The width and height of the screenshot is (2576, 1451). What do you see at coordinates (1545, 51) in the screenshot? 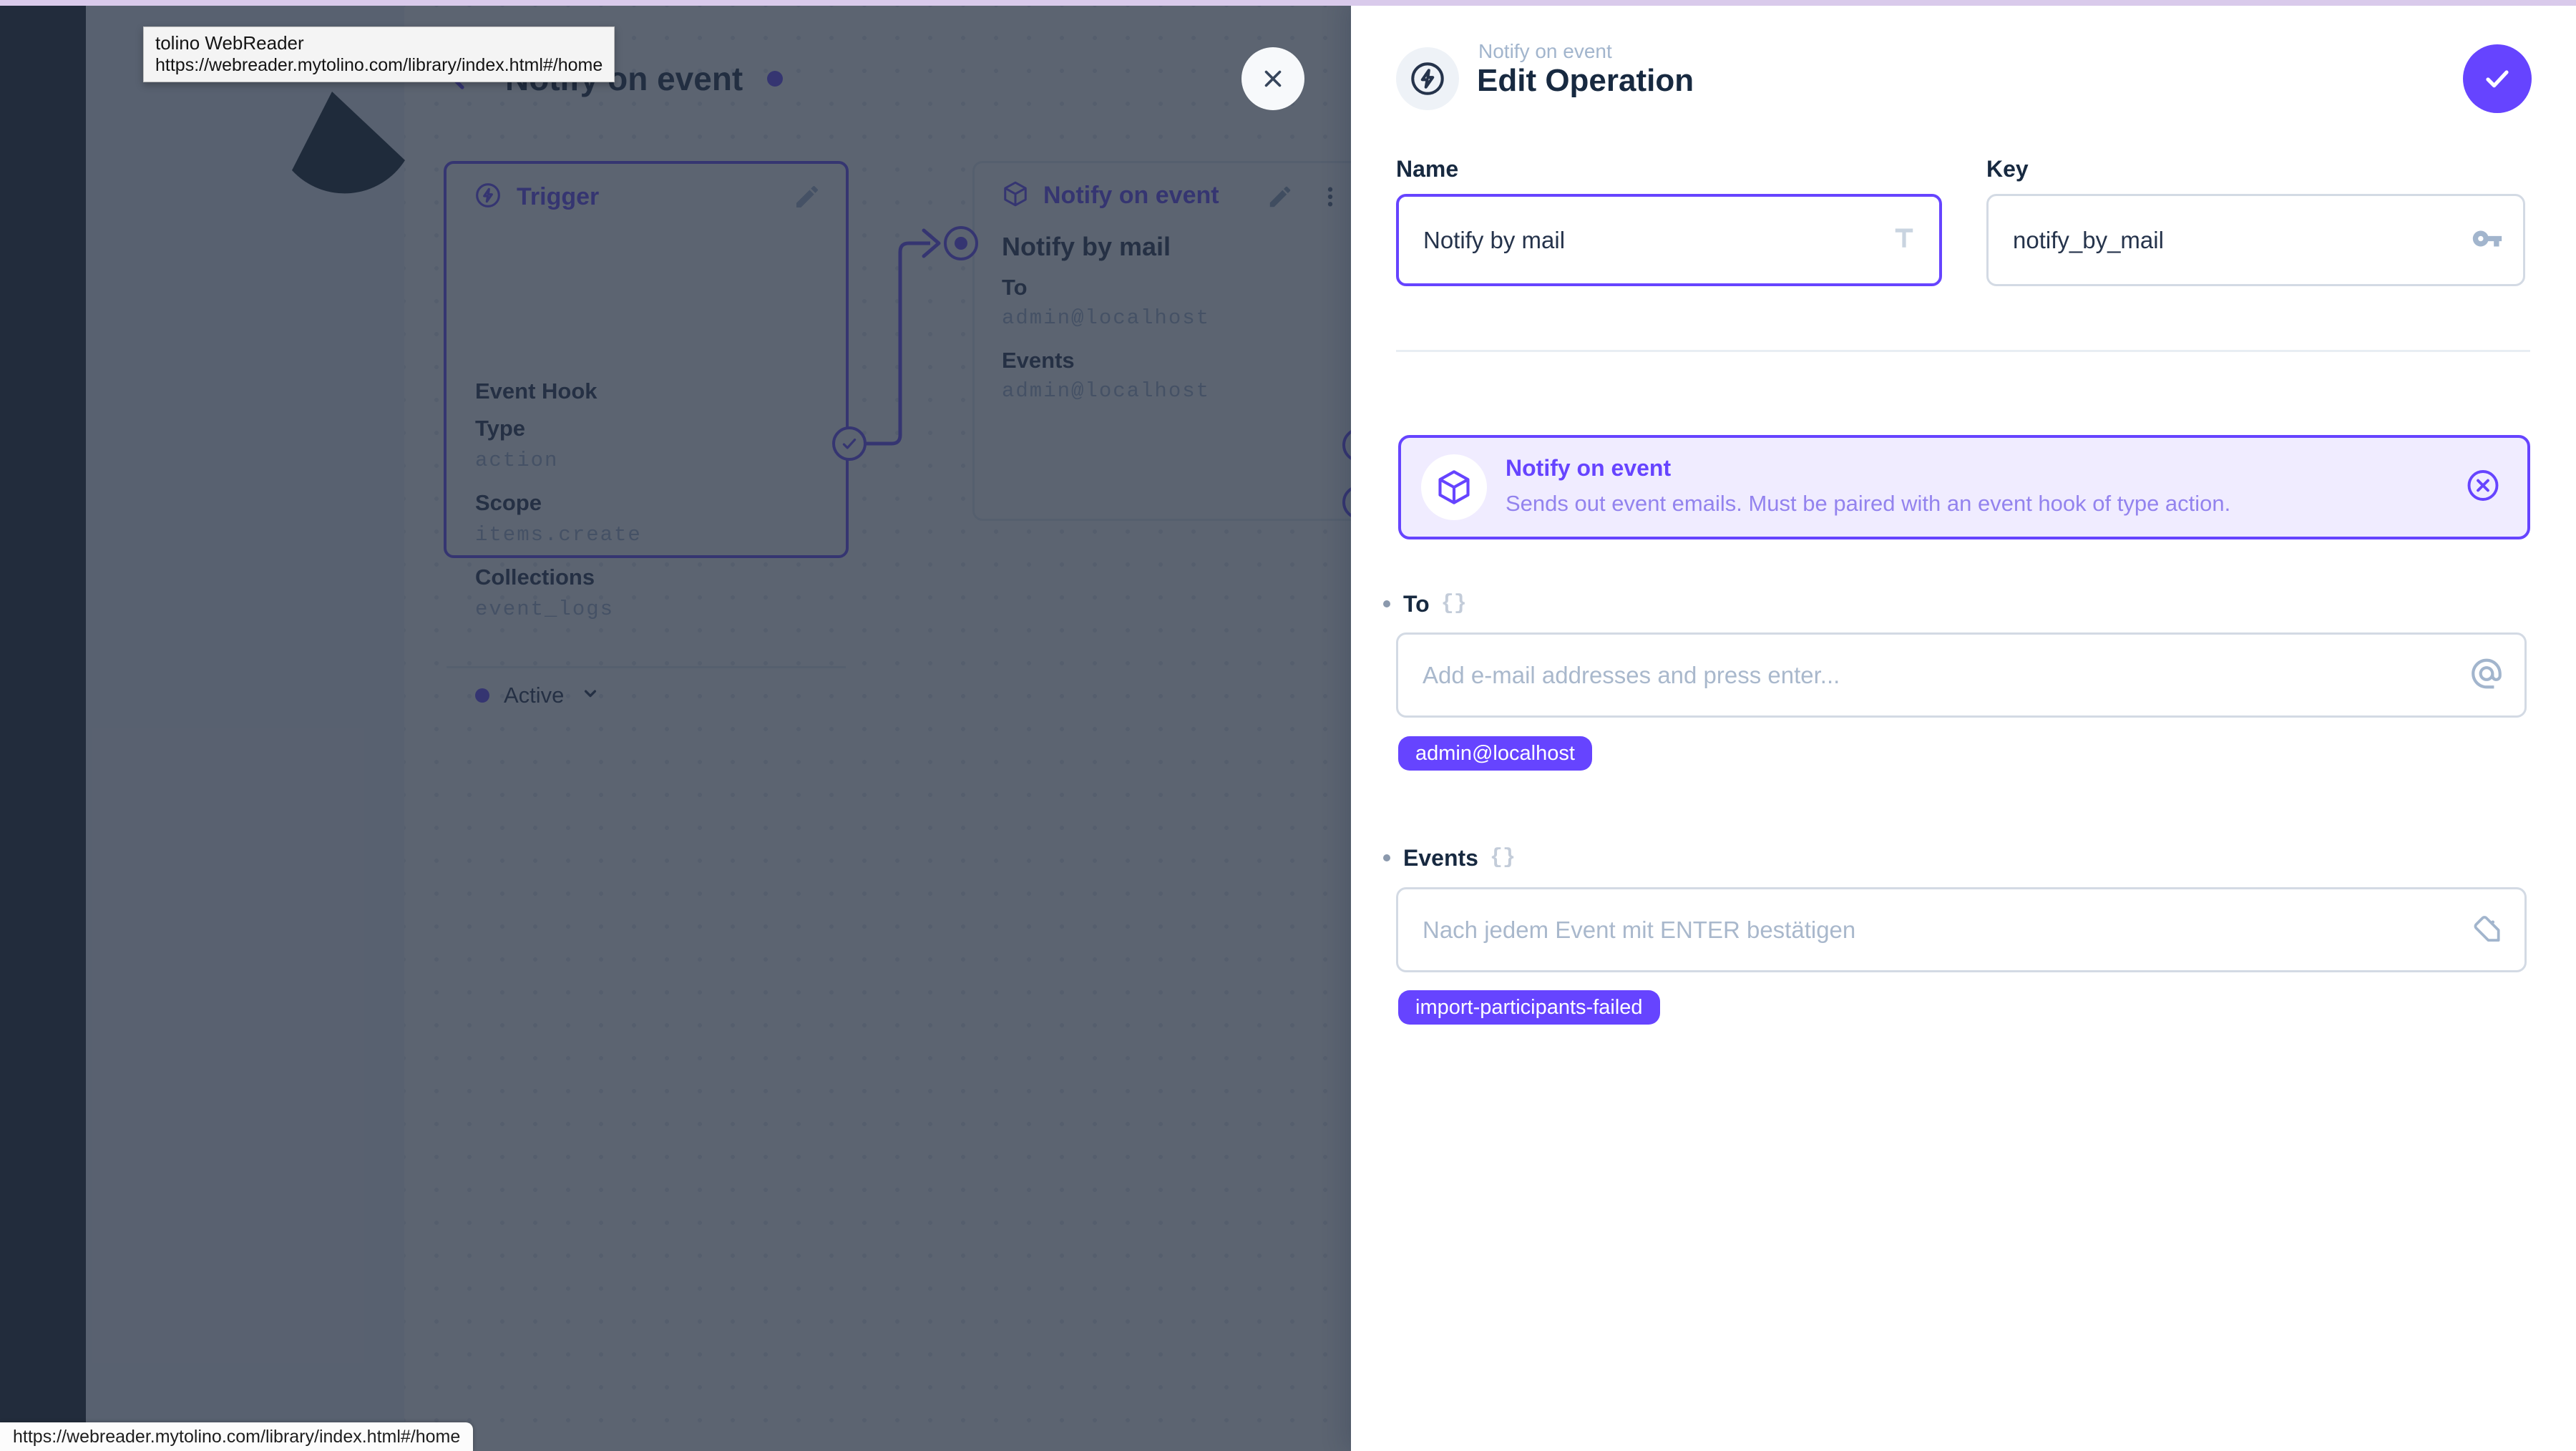
I see `drawer-breadcrumb: Notify on event` at bounding box center [1545, 51].